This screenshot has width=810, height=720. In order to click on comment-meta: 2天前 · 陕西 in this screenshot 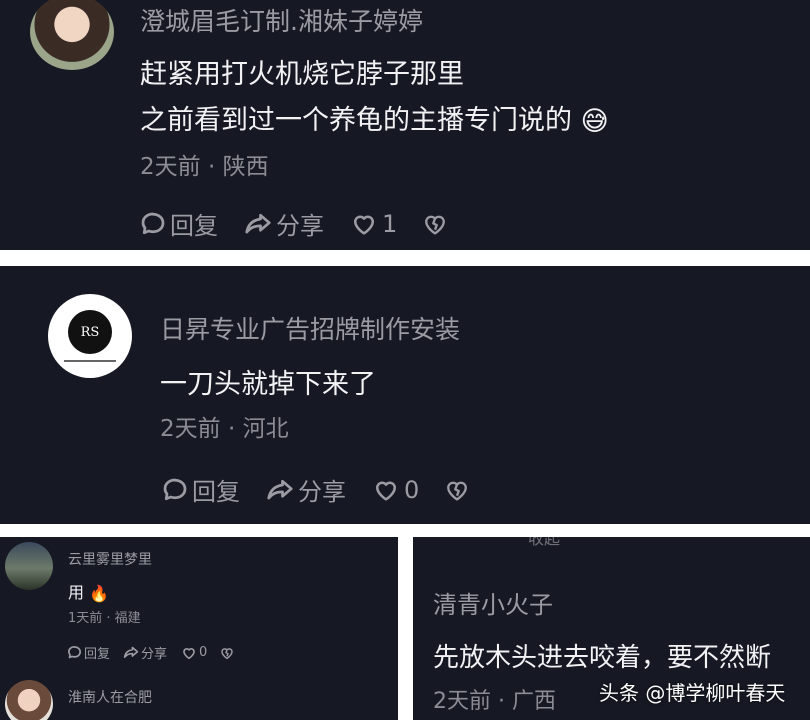, I will do `click(204, 167)`.